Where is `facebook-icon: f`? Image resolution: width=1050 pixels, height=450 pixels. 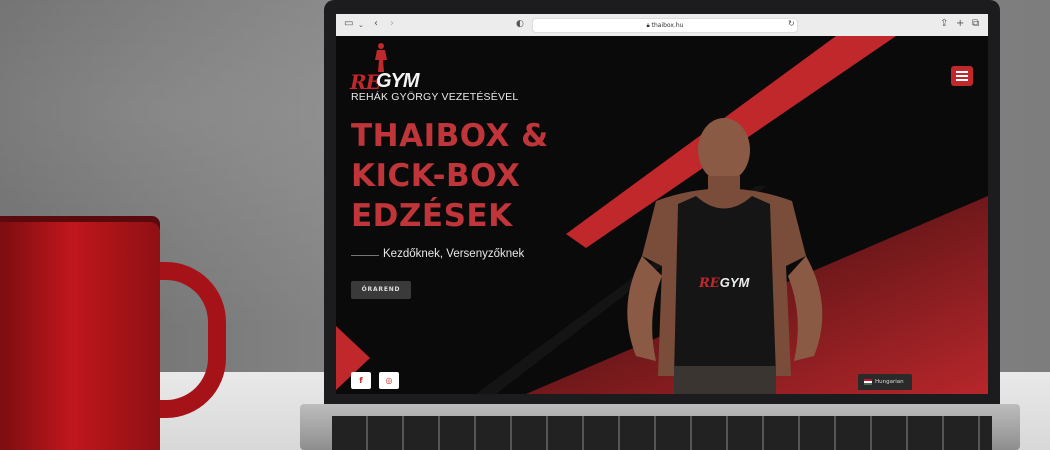
facebook-icon: f is located at coordinates (361, 380).